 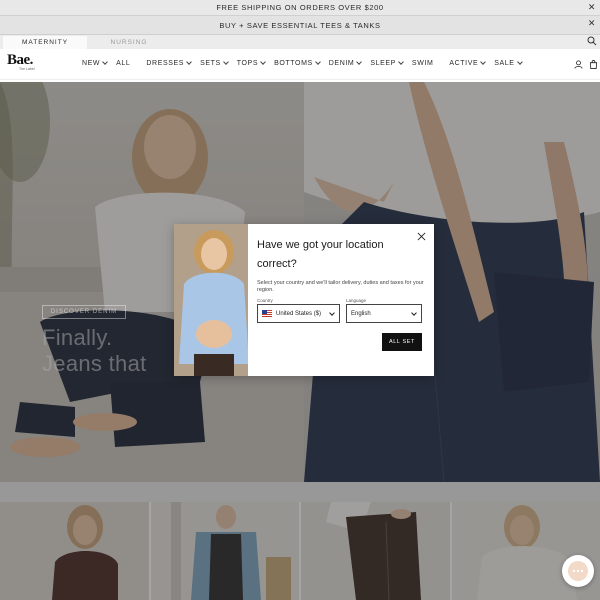 I want to click on all-set-button: ALL SET, so click(x=402, y=342).